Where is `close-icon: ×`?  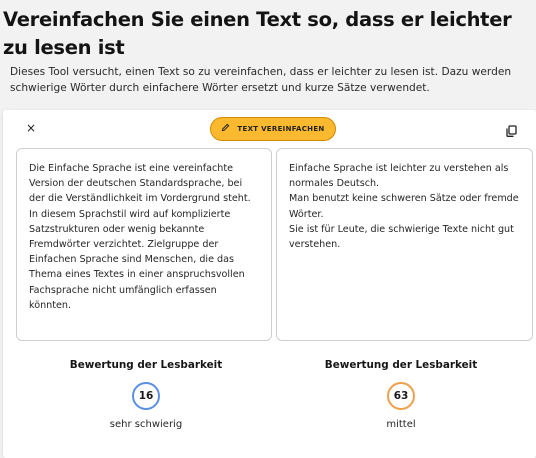 close-icon: × is located at coordinates (31, 128).